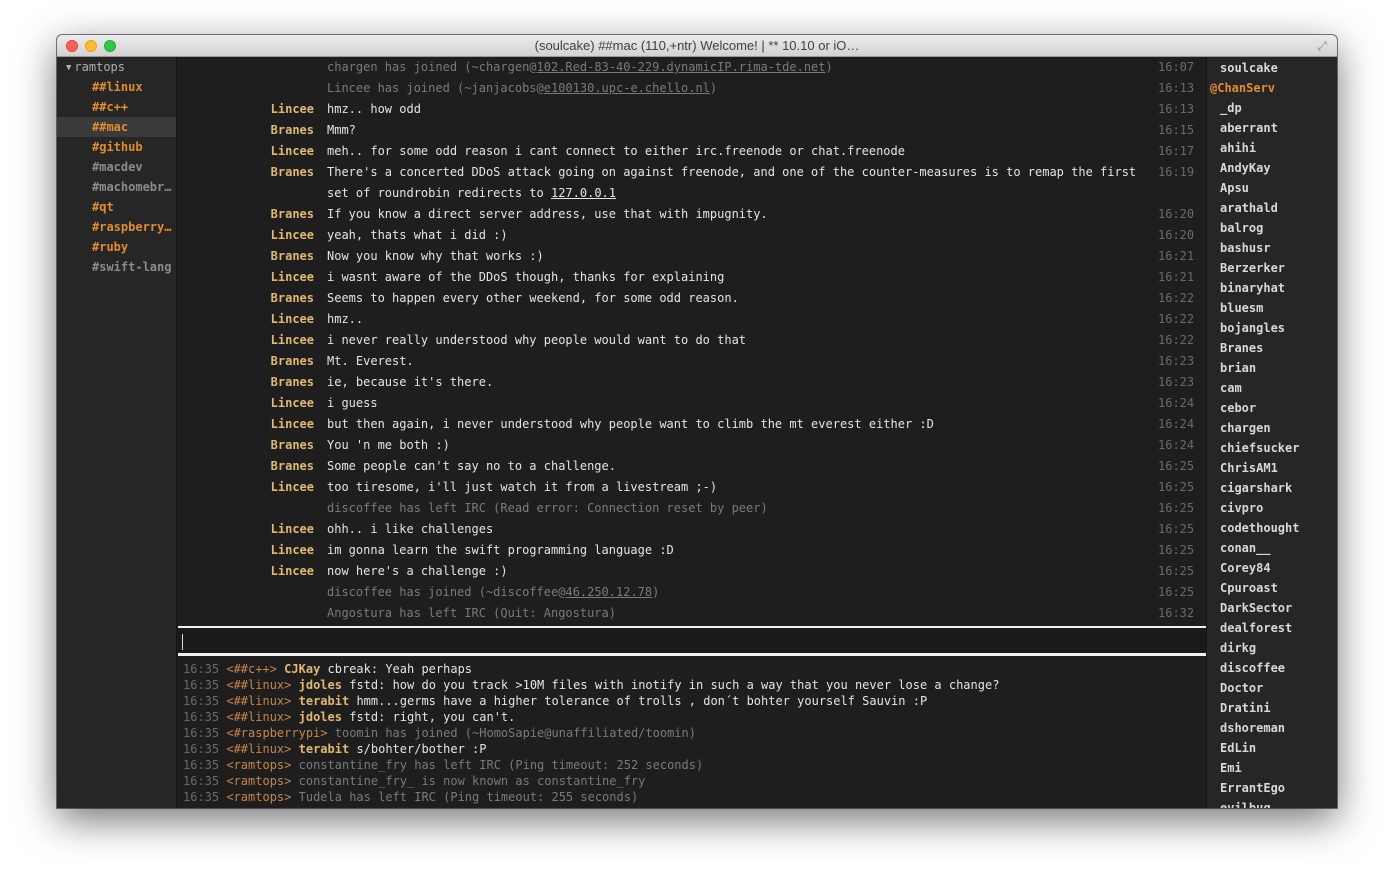  I want to click on user-list-item: cam, so click(1272, 388).